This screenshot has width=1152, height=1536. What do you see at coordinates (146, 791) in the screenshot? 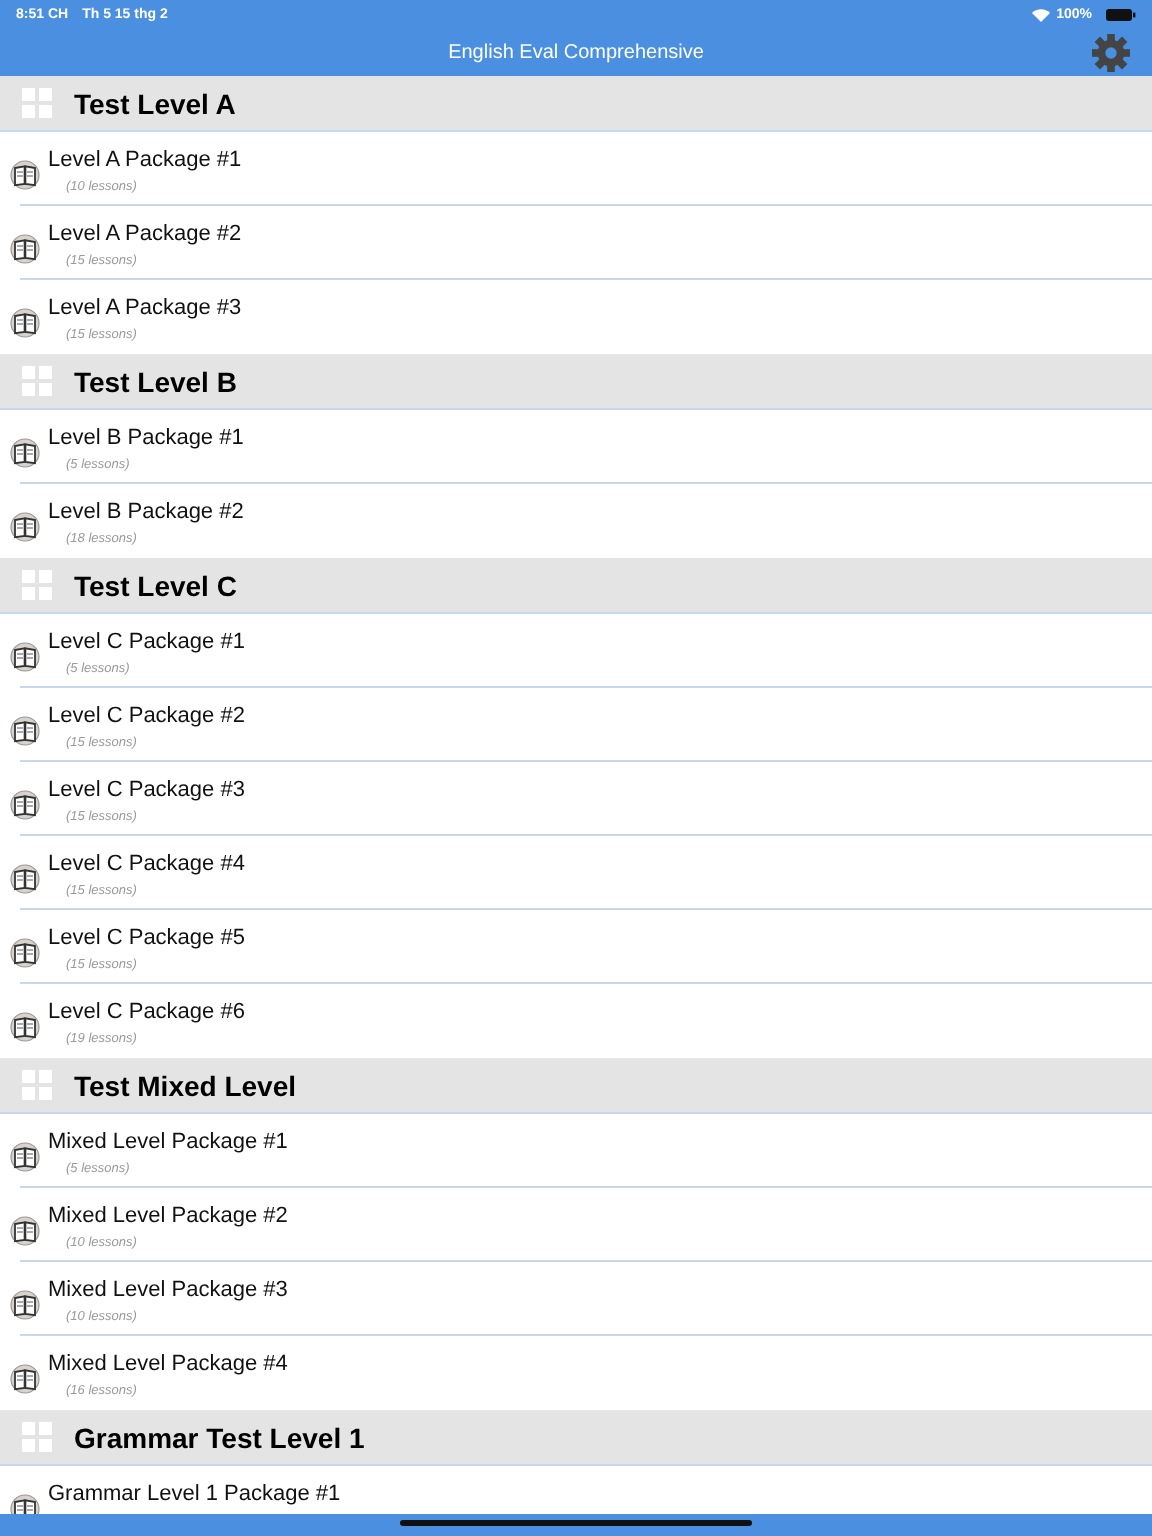
I see `package-title: Level C Package #3` at bounding box center [146, 791].